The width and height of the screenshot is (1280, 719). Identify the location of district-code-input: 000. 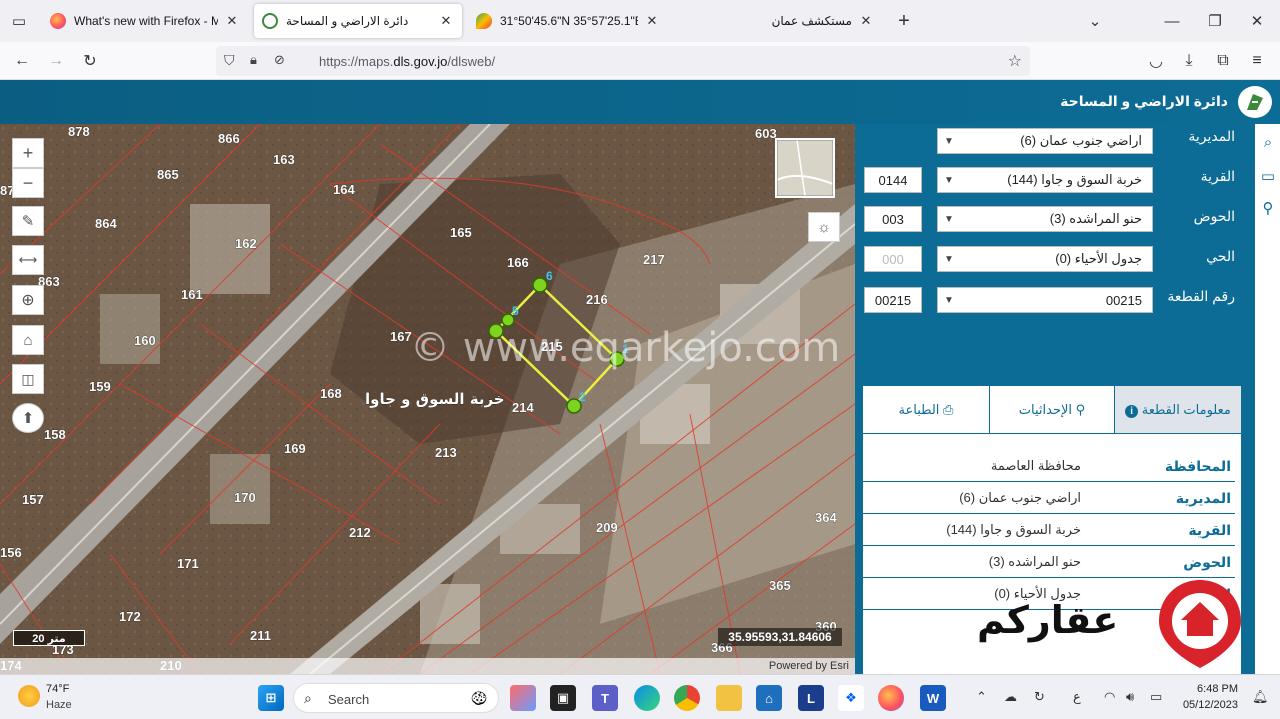
(893, 259).